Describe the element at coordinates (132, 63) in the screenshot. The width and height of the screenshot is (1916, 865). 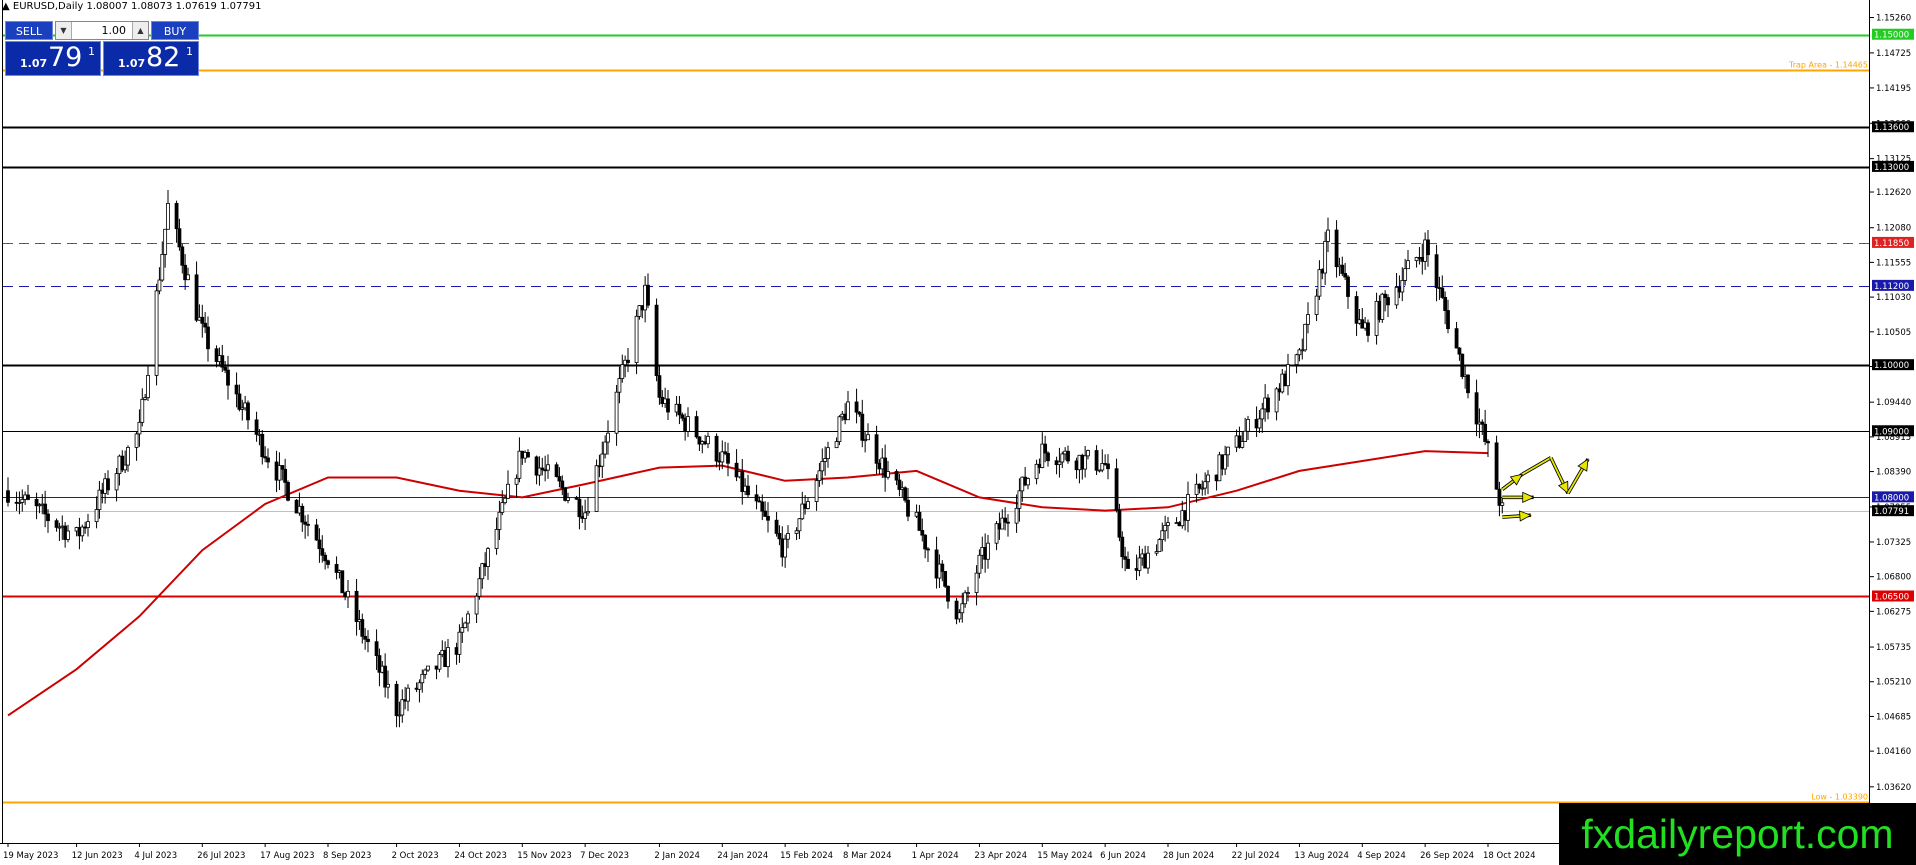
I see `buy-price-prefix: 1.07` at that location.